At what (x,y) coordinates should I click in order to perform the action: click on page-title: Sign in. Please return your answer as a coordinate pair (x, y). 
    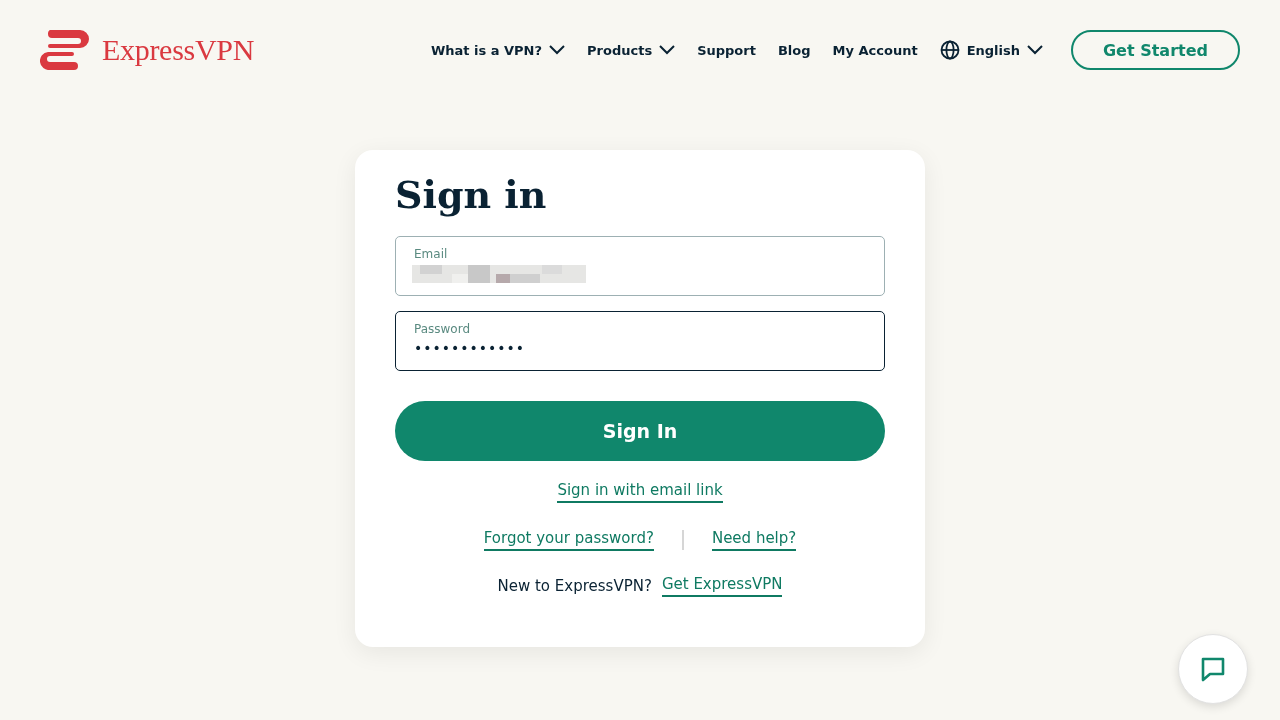
    Looking at the image, I should click on (471, 195).